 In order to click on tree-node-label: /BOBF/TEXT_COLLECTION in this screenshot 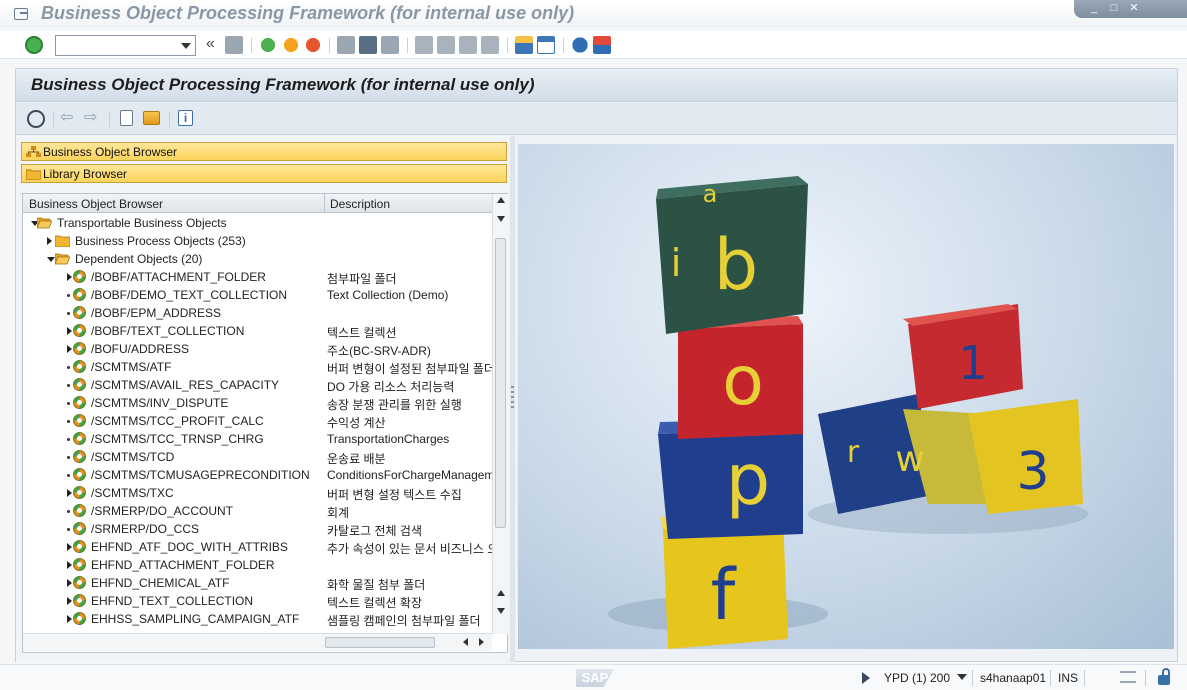, I will do `click(167, 331)`.